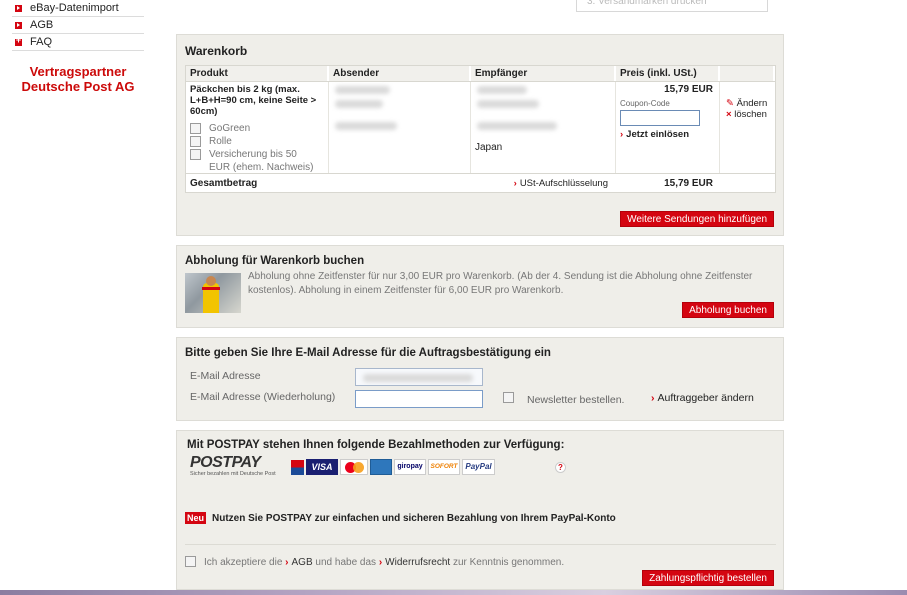 This screenshot has height=595, width=907. Describe the element at coordinates (480, 544) in the screenshot. I see `divider` at that location.